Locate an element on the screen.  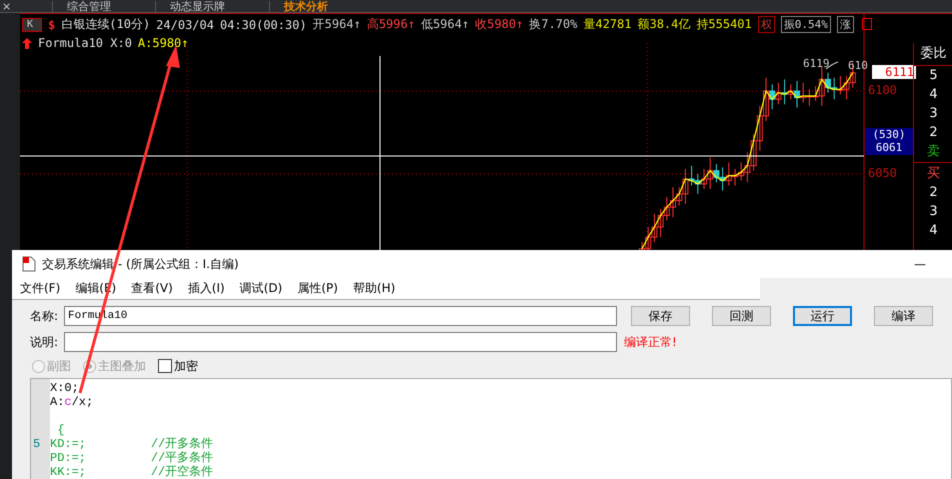
quote-field: 量42781 is located at coordinates (607, 24).